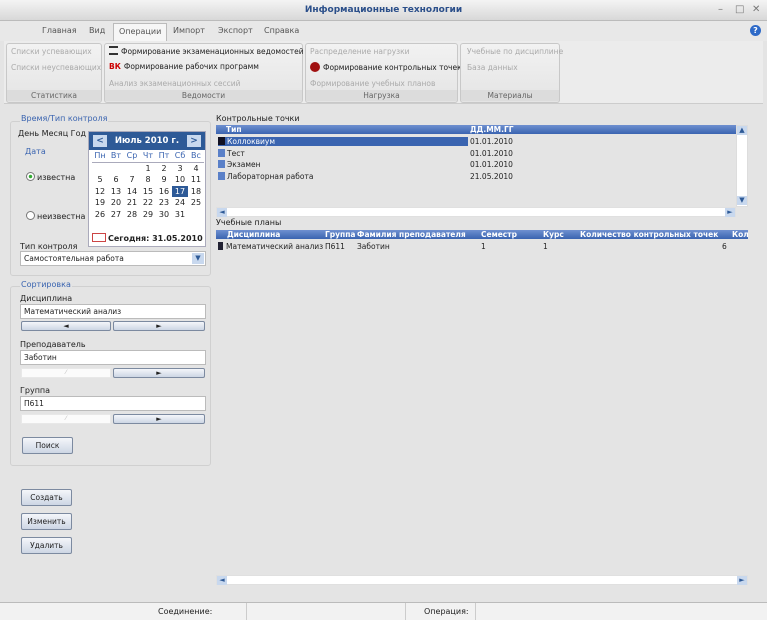 Image resolution: width=767 pixels, height=620 pixels. What do you see at coordinates (148, 215) in the screenshot?
I see `calendar-day: 29` at bounding box center [148, 215].